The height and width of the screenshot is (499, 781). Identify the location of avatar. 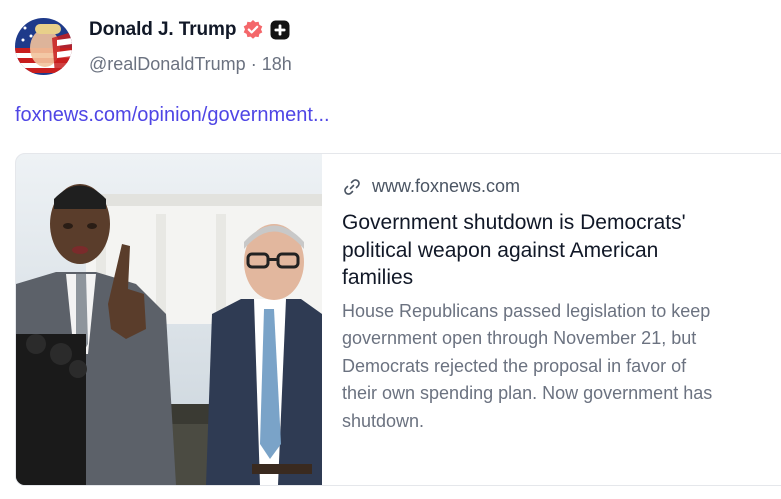
(43, 46).